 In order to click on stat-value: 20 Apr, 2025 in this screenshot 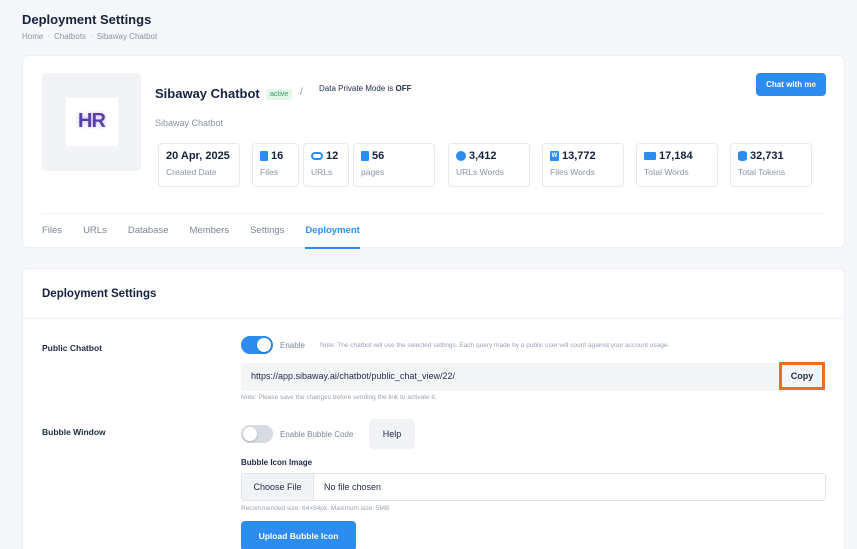, I will do `click(198, 156)`.